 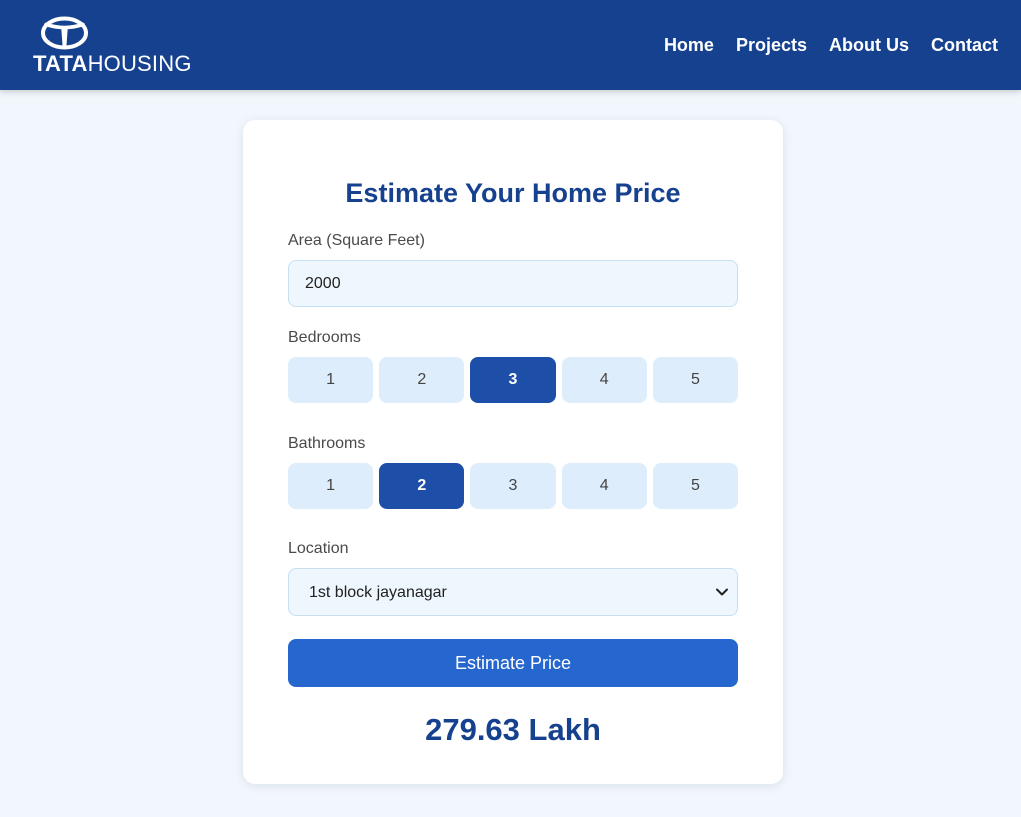 I want to click on area-label: Area (Square Feet), so click(x=356, y=240).